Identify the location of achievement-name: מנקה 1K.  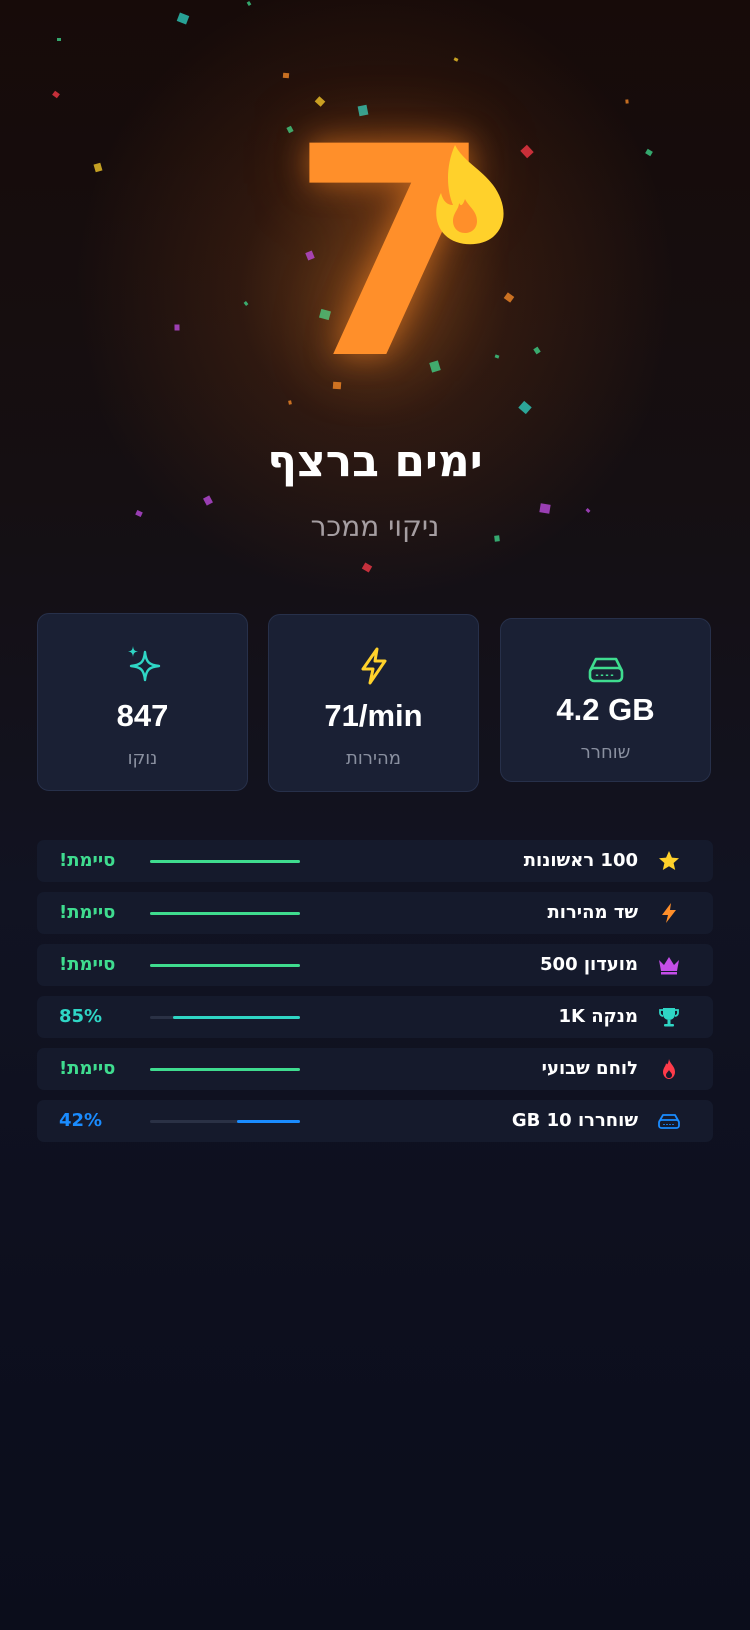
(598, 1016).